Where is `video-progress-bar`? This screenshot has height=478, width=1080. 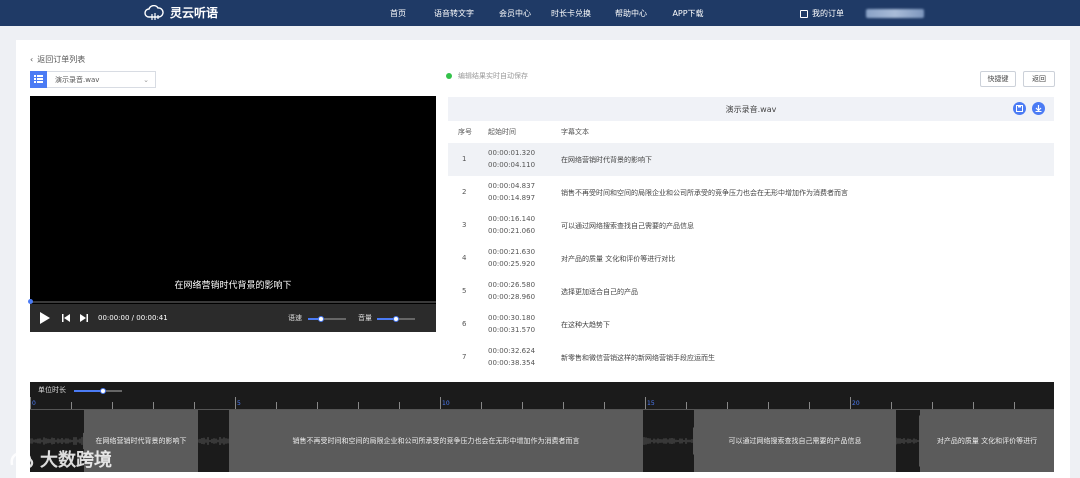
video-progress-bar is located at coordinates (233, 302).